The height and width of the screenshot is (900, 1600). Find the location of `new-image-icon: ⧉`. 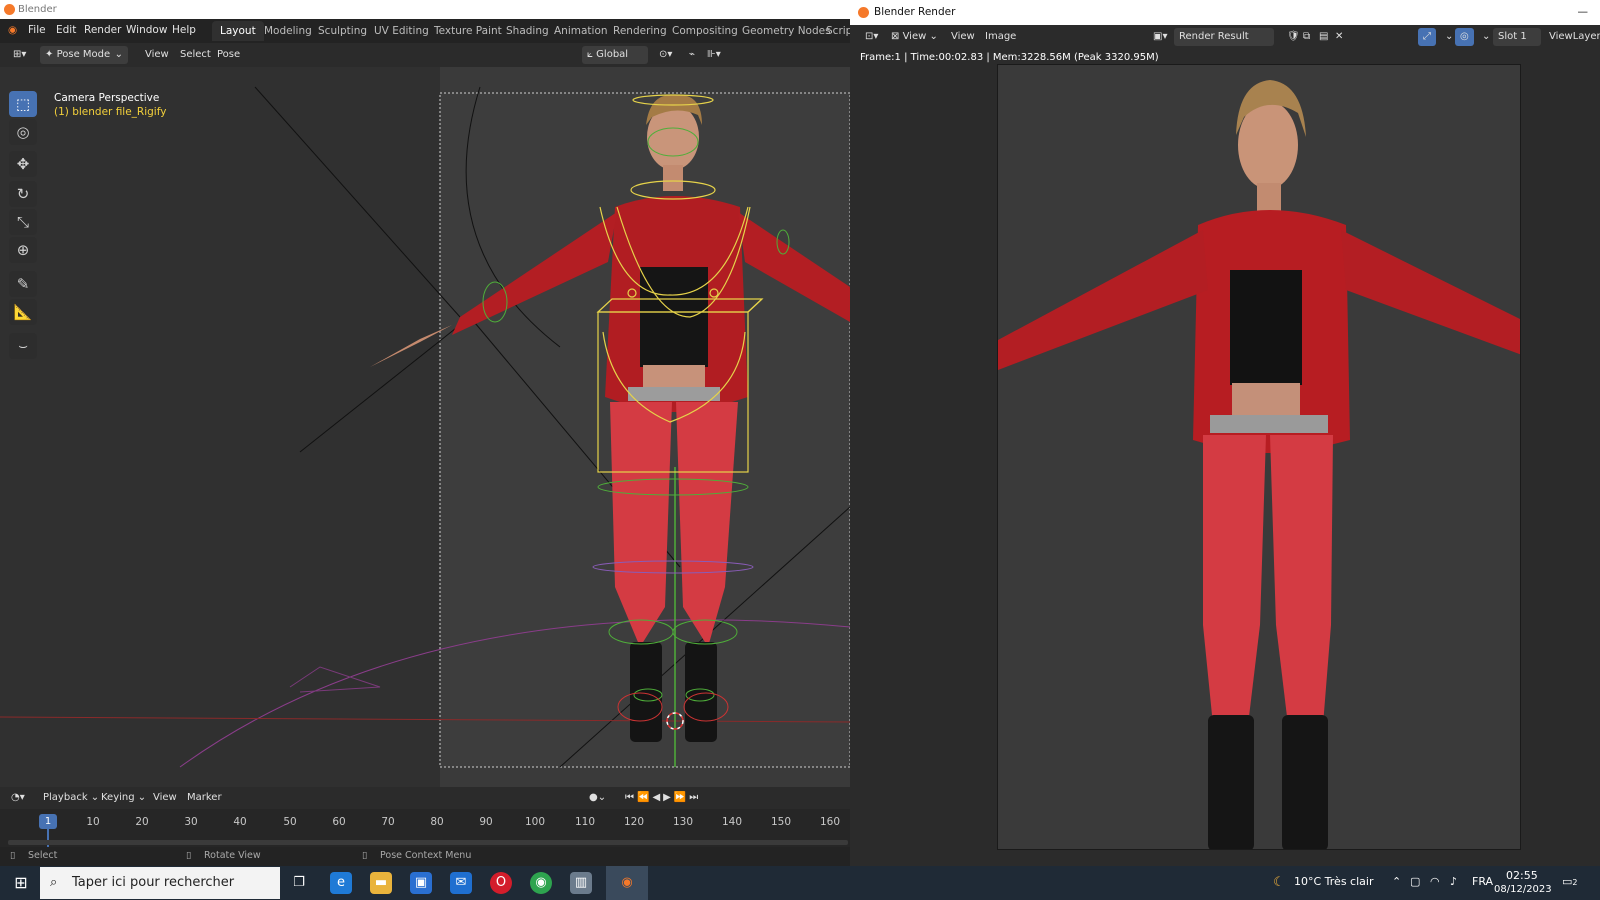

new-image-icon: ⧉ is located at coordinates (1306, 37).